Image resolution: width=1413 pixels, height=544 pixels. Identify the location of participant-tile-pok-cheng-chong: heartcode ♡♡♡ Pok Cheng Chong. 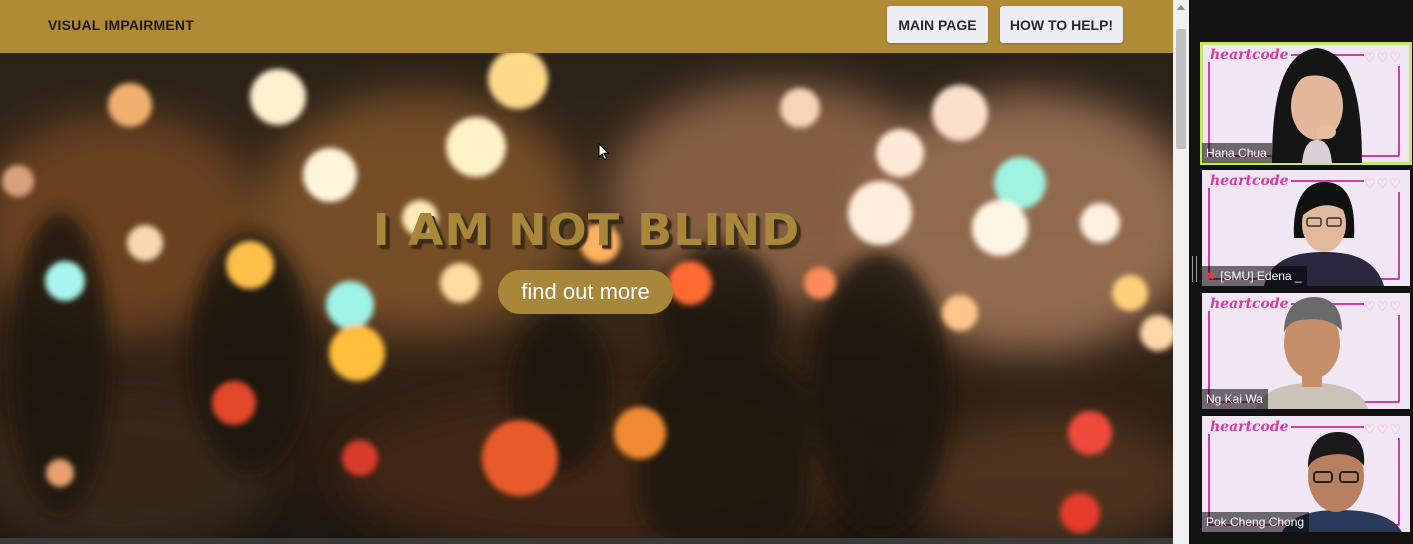
(1306, 474).